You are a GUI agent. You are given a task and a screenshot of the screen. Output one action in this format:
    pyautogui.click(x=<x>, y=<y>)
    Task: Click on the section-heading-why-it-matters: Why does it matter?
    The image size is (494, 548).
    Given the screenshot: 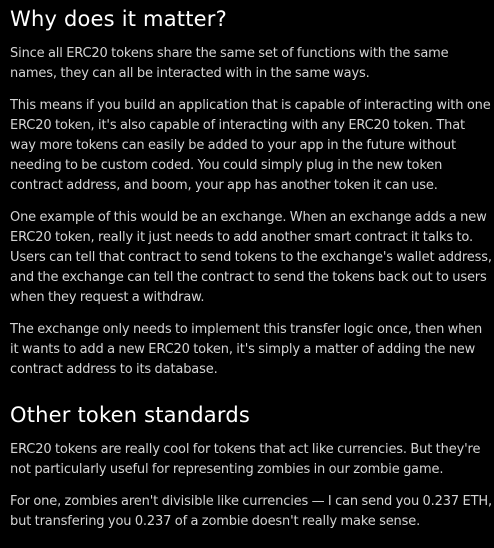 What is the action you would take?
    pyautogui.click(x=118, y=19)
    